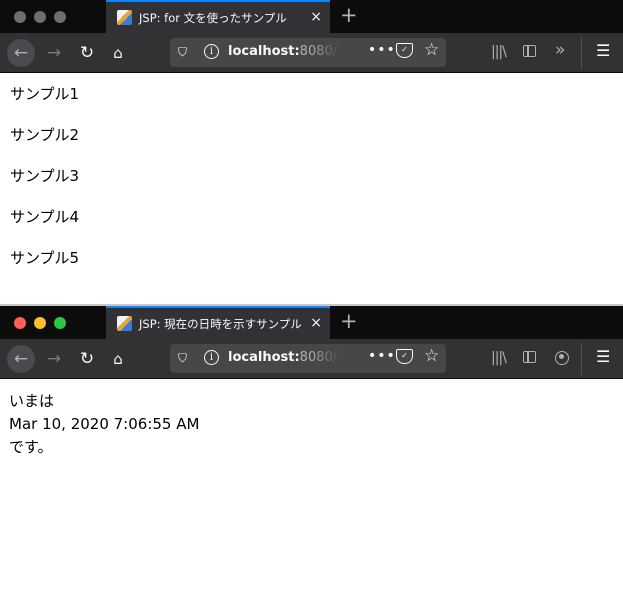 This screenshot has width=623, height=610. I want to click on page-content: サンプル1 サンプル2 サンプル3 サンプル4 サンプル5, so click(44, 186).